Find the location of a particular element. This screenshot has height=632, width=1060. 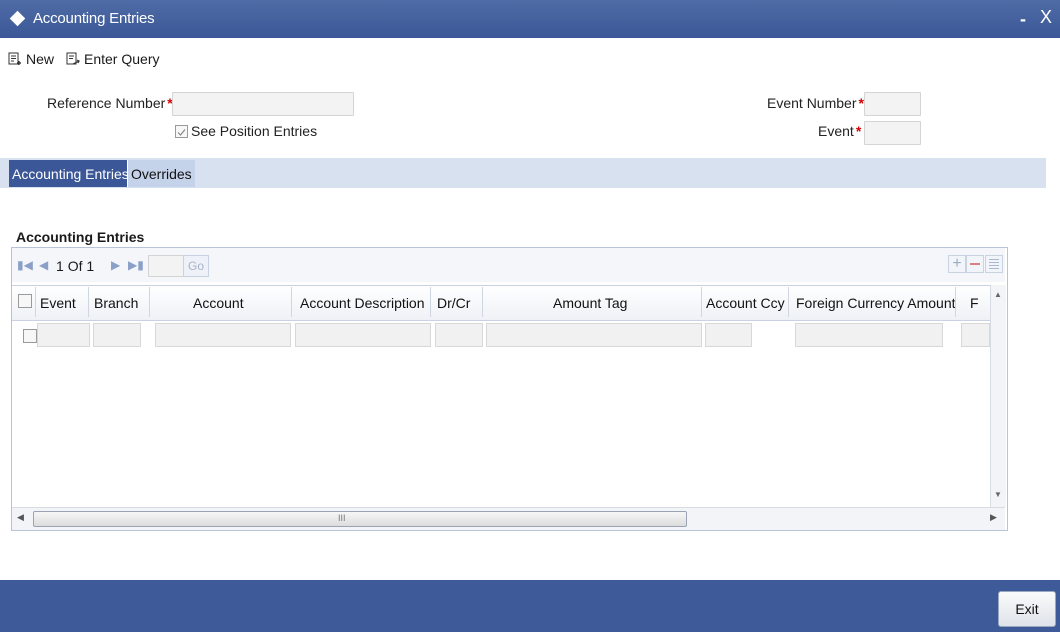

col-header-truncated: F is located at coordinates (974, 303).